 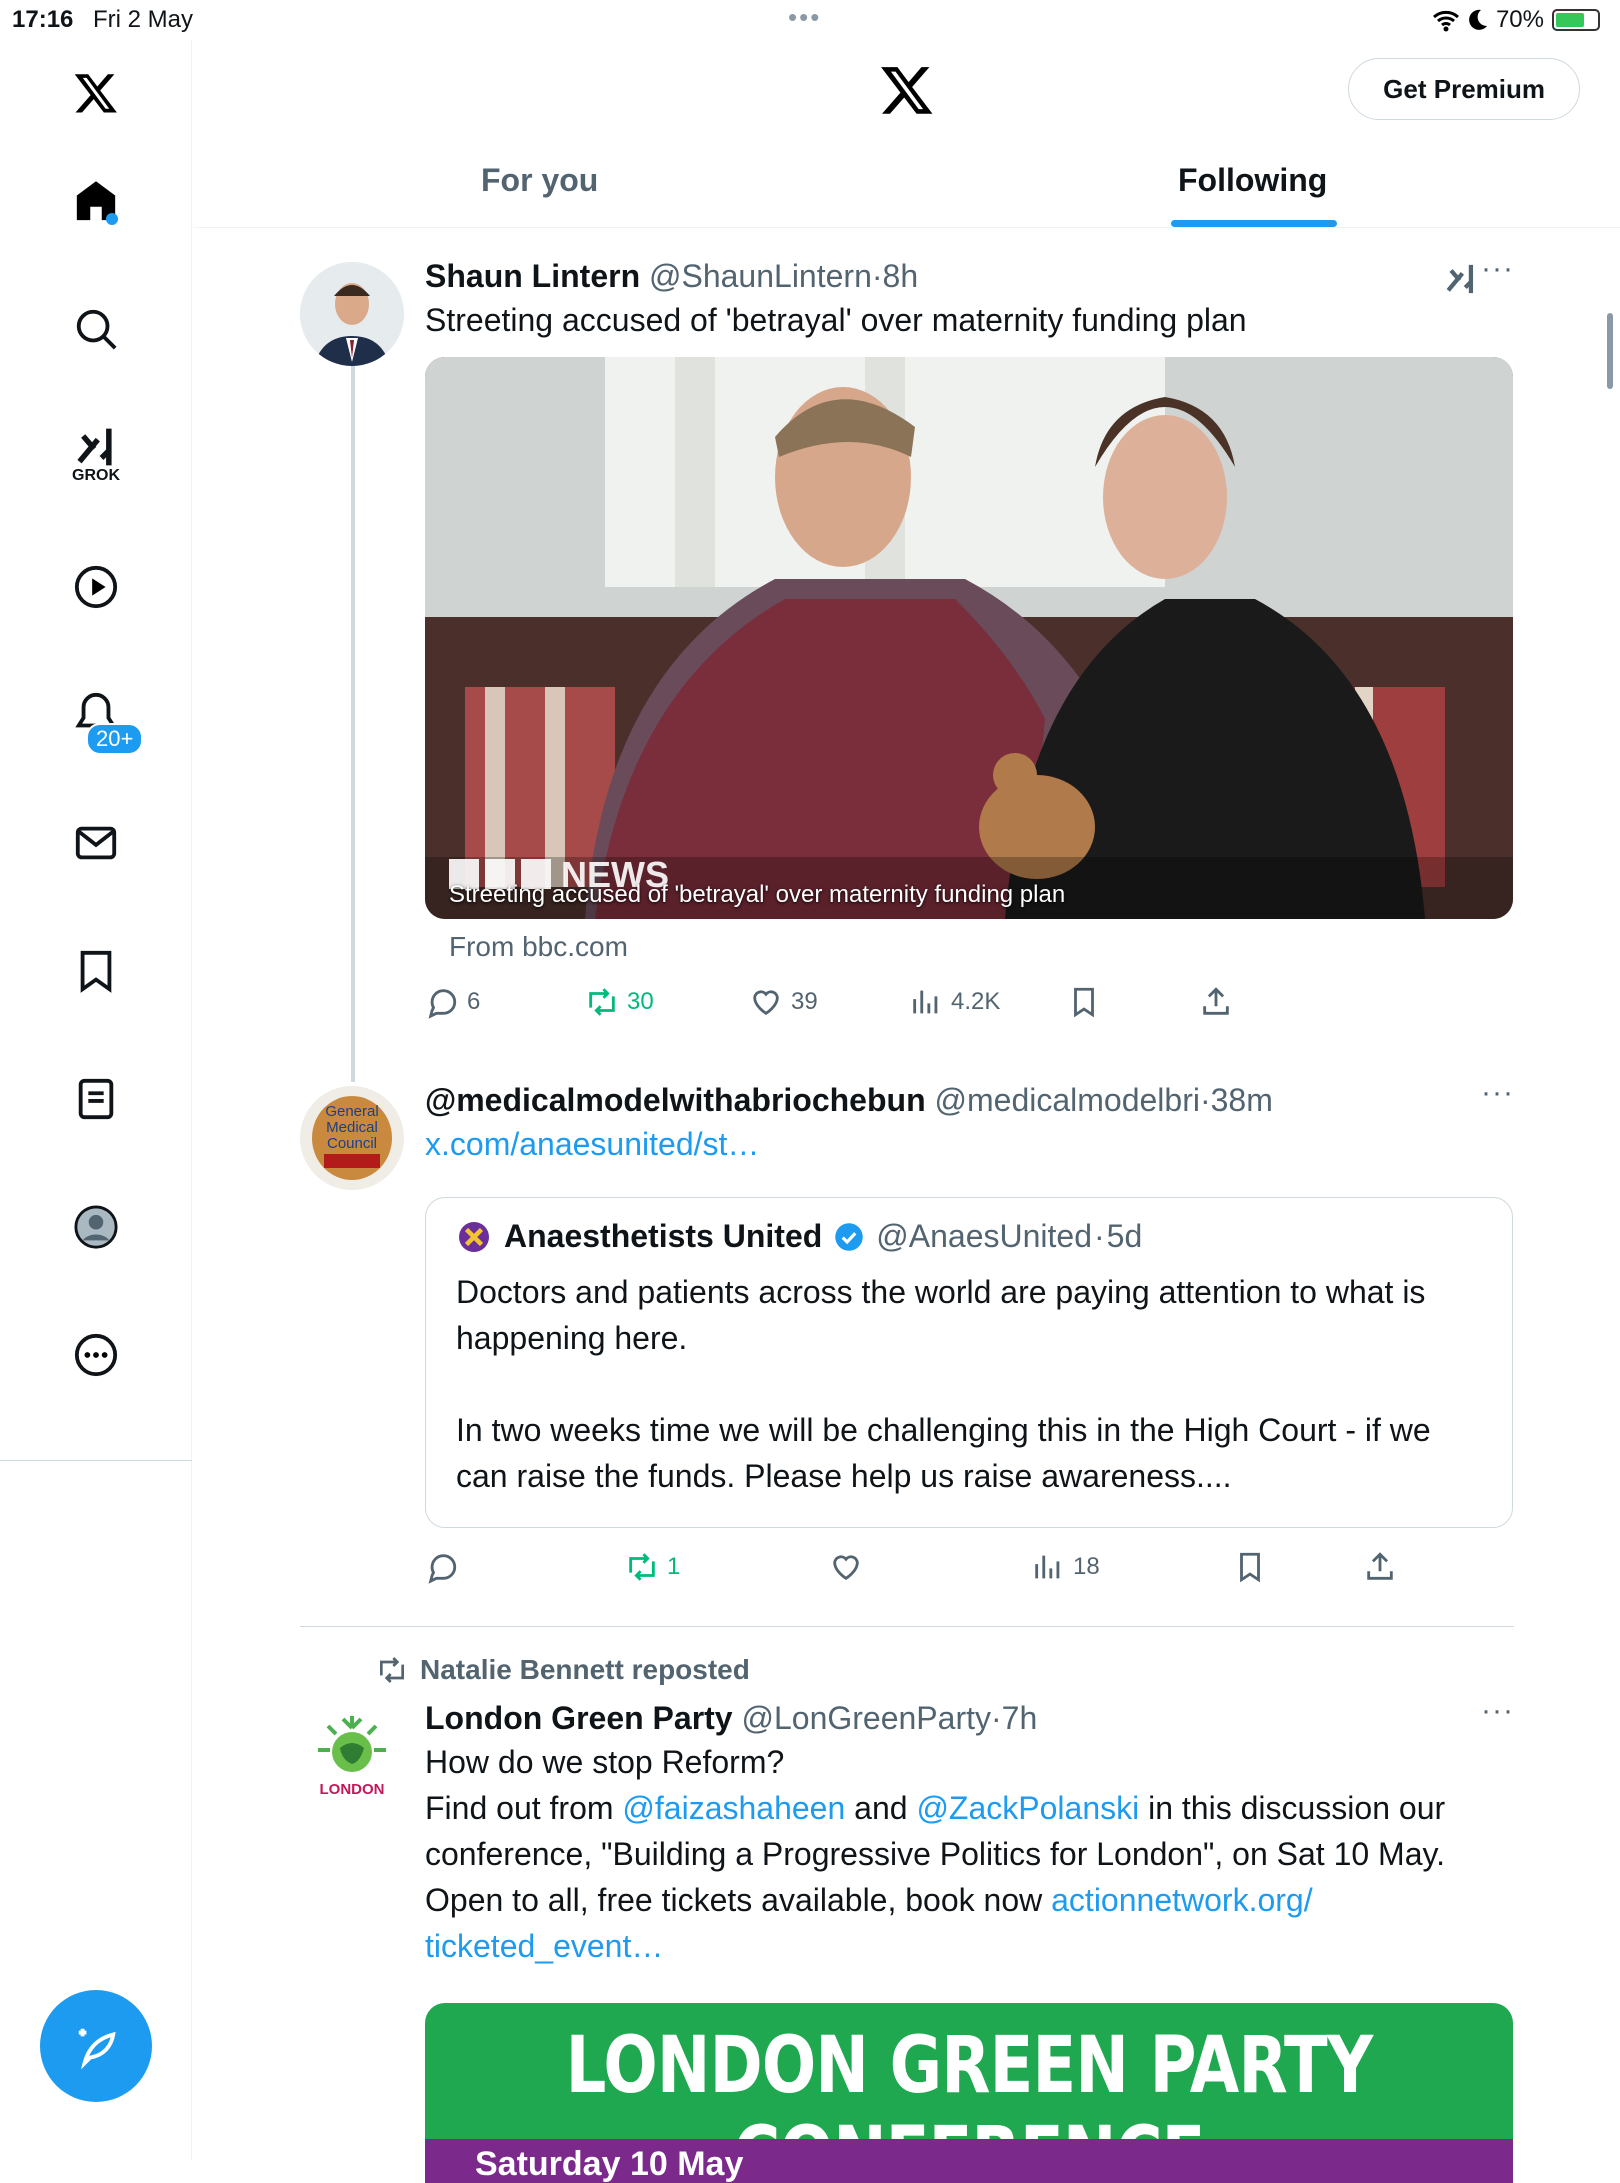 What do you see at coordinates (675, 1100) in the screenshot?
I see `author-name: @medicalmodelwithabriochebun` at bounding box center [675, 1100].